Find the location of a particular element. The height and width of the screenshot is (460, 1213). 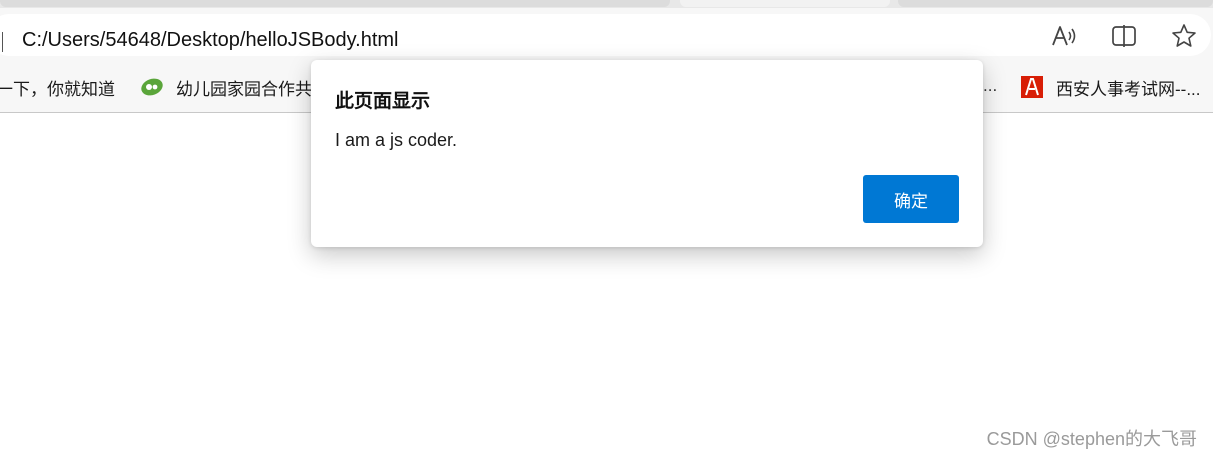

address-bar: C:/Users/54648/Desktop/helloJSBody.html is located at coordinates (605, 35).